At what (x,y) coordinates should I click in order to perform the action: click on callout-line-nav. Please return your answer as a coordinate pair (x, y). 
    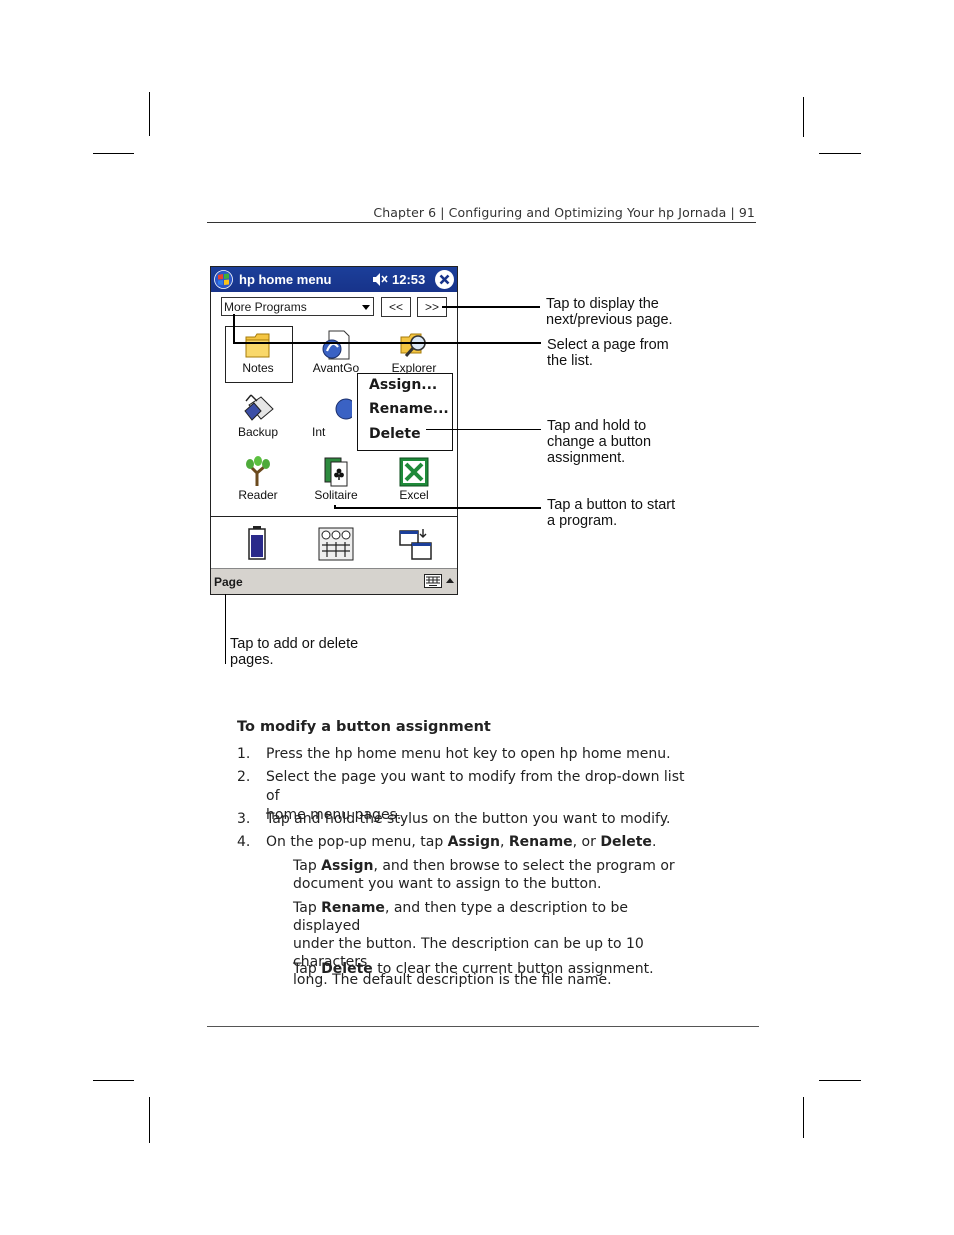
    Looking at the image, I should click on (491, 307).